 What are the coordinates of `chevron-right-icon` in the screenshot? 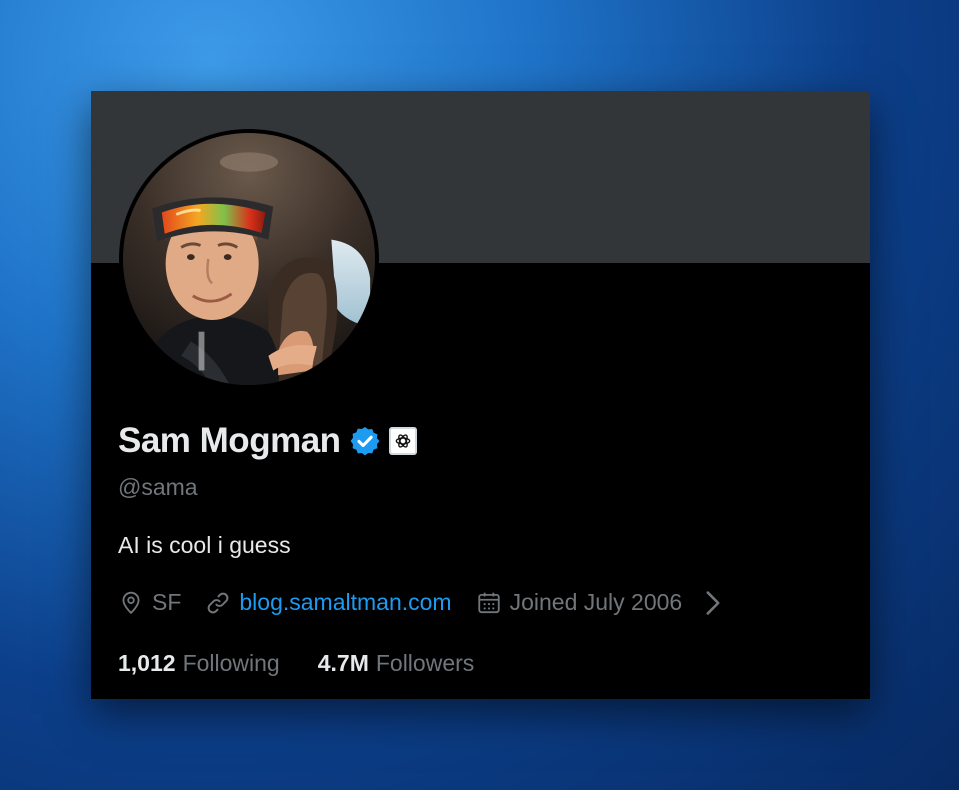 It's located at (713, 603).